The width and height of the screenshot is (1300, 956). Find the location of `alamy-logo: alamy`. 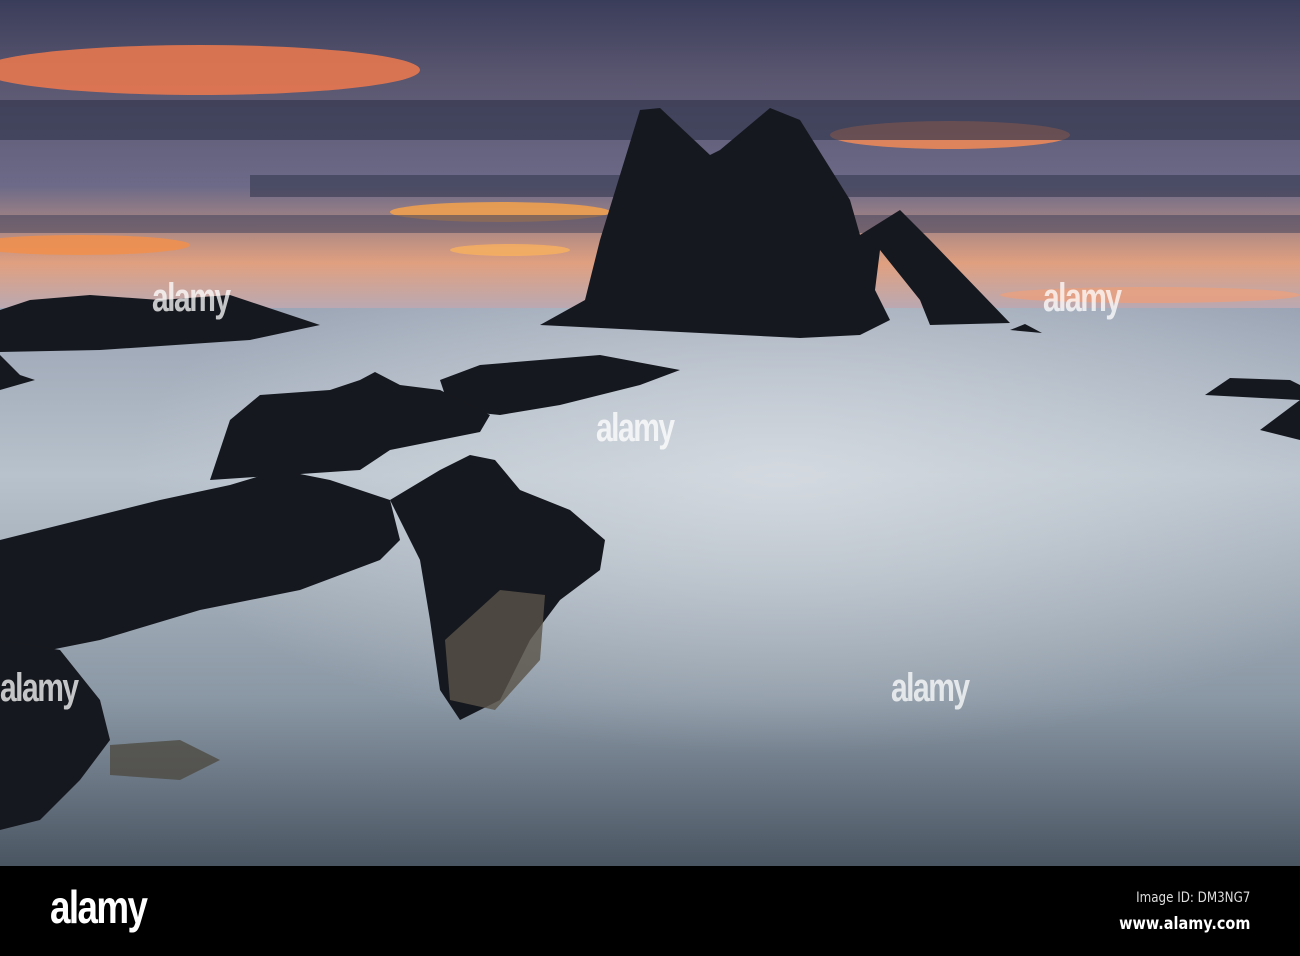

alamy-logo: alamy is located at coordinates (99, 907).